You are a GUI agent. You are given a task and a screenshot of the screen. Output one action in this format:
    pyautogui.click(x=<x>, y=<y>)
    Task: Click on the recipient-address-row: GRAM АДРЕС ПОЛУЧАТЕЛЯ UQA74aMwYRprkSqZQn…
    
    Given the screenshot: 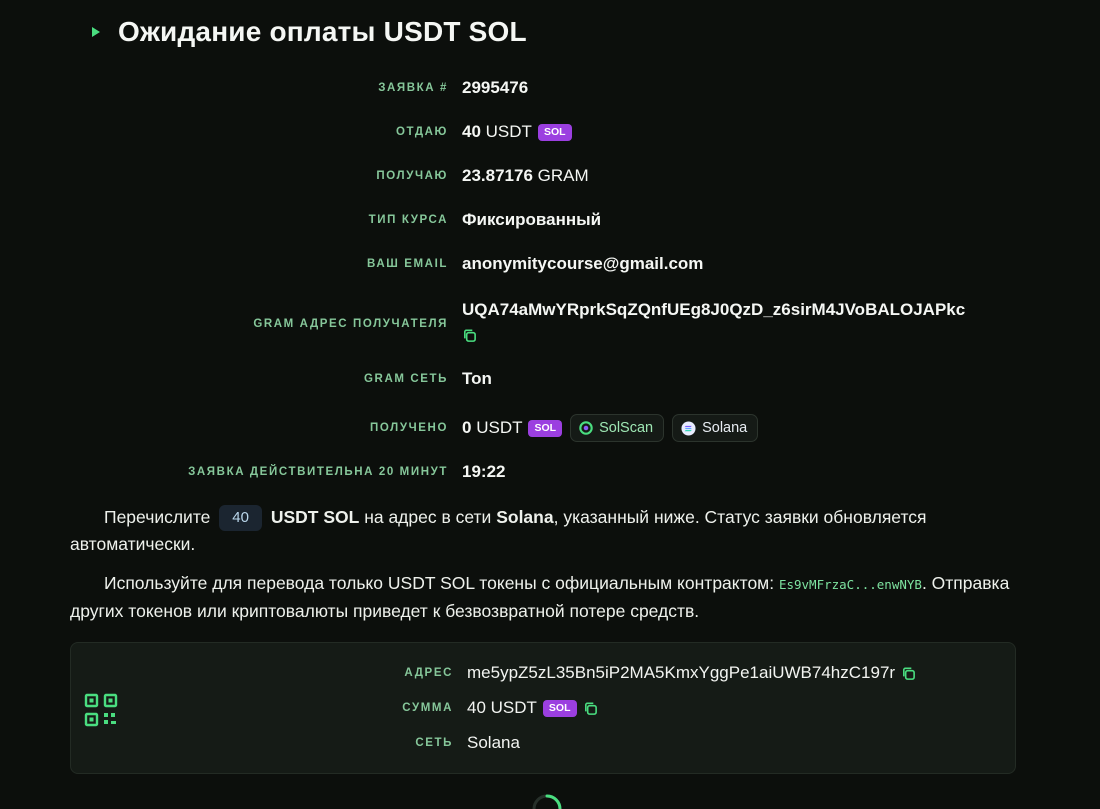 What is the action you would take?
    pyautogui.click(x=550, y=321)
    